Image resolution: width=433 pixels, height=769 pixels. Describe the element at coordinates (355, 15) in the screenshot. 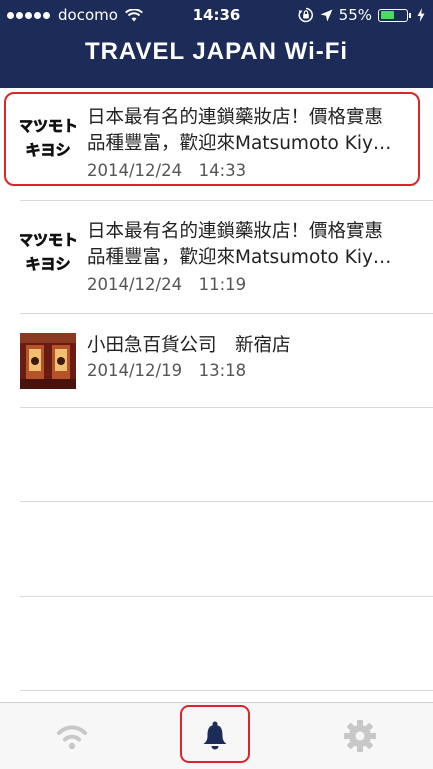

I see `battery-percentage: 55%` at that location.